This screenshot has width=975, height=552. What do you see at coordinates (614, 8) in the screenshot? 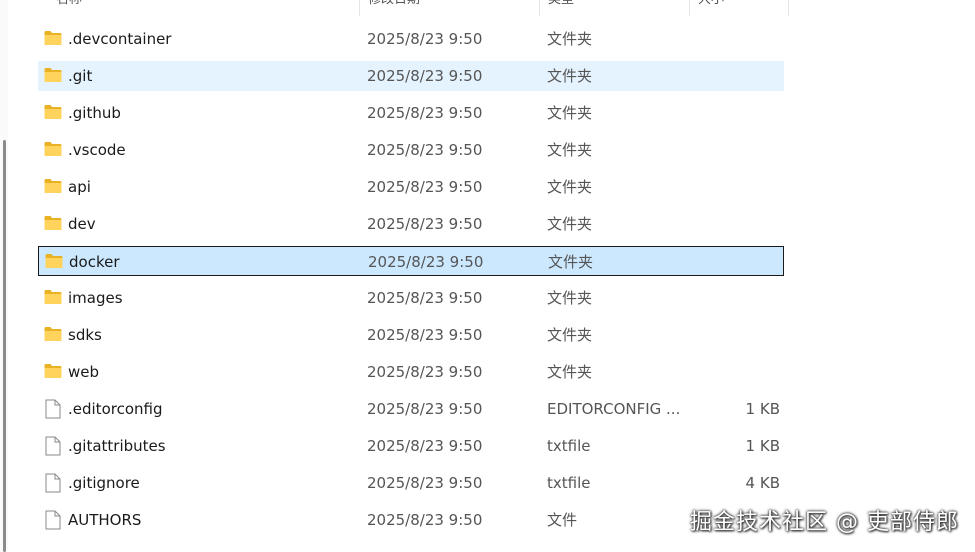
I see `column-type-header: 类型` at bounding box center [614, 8].